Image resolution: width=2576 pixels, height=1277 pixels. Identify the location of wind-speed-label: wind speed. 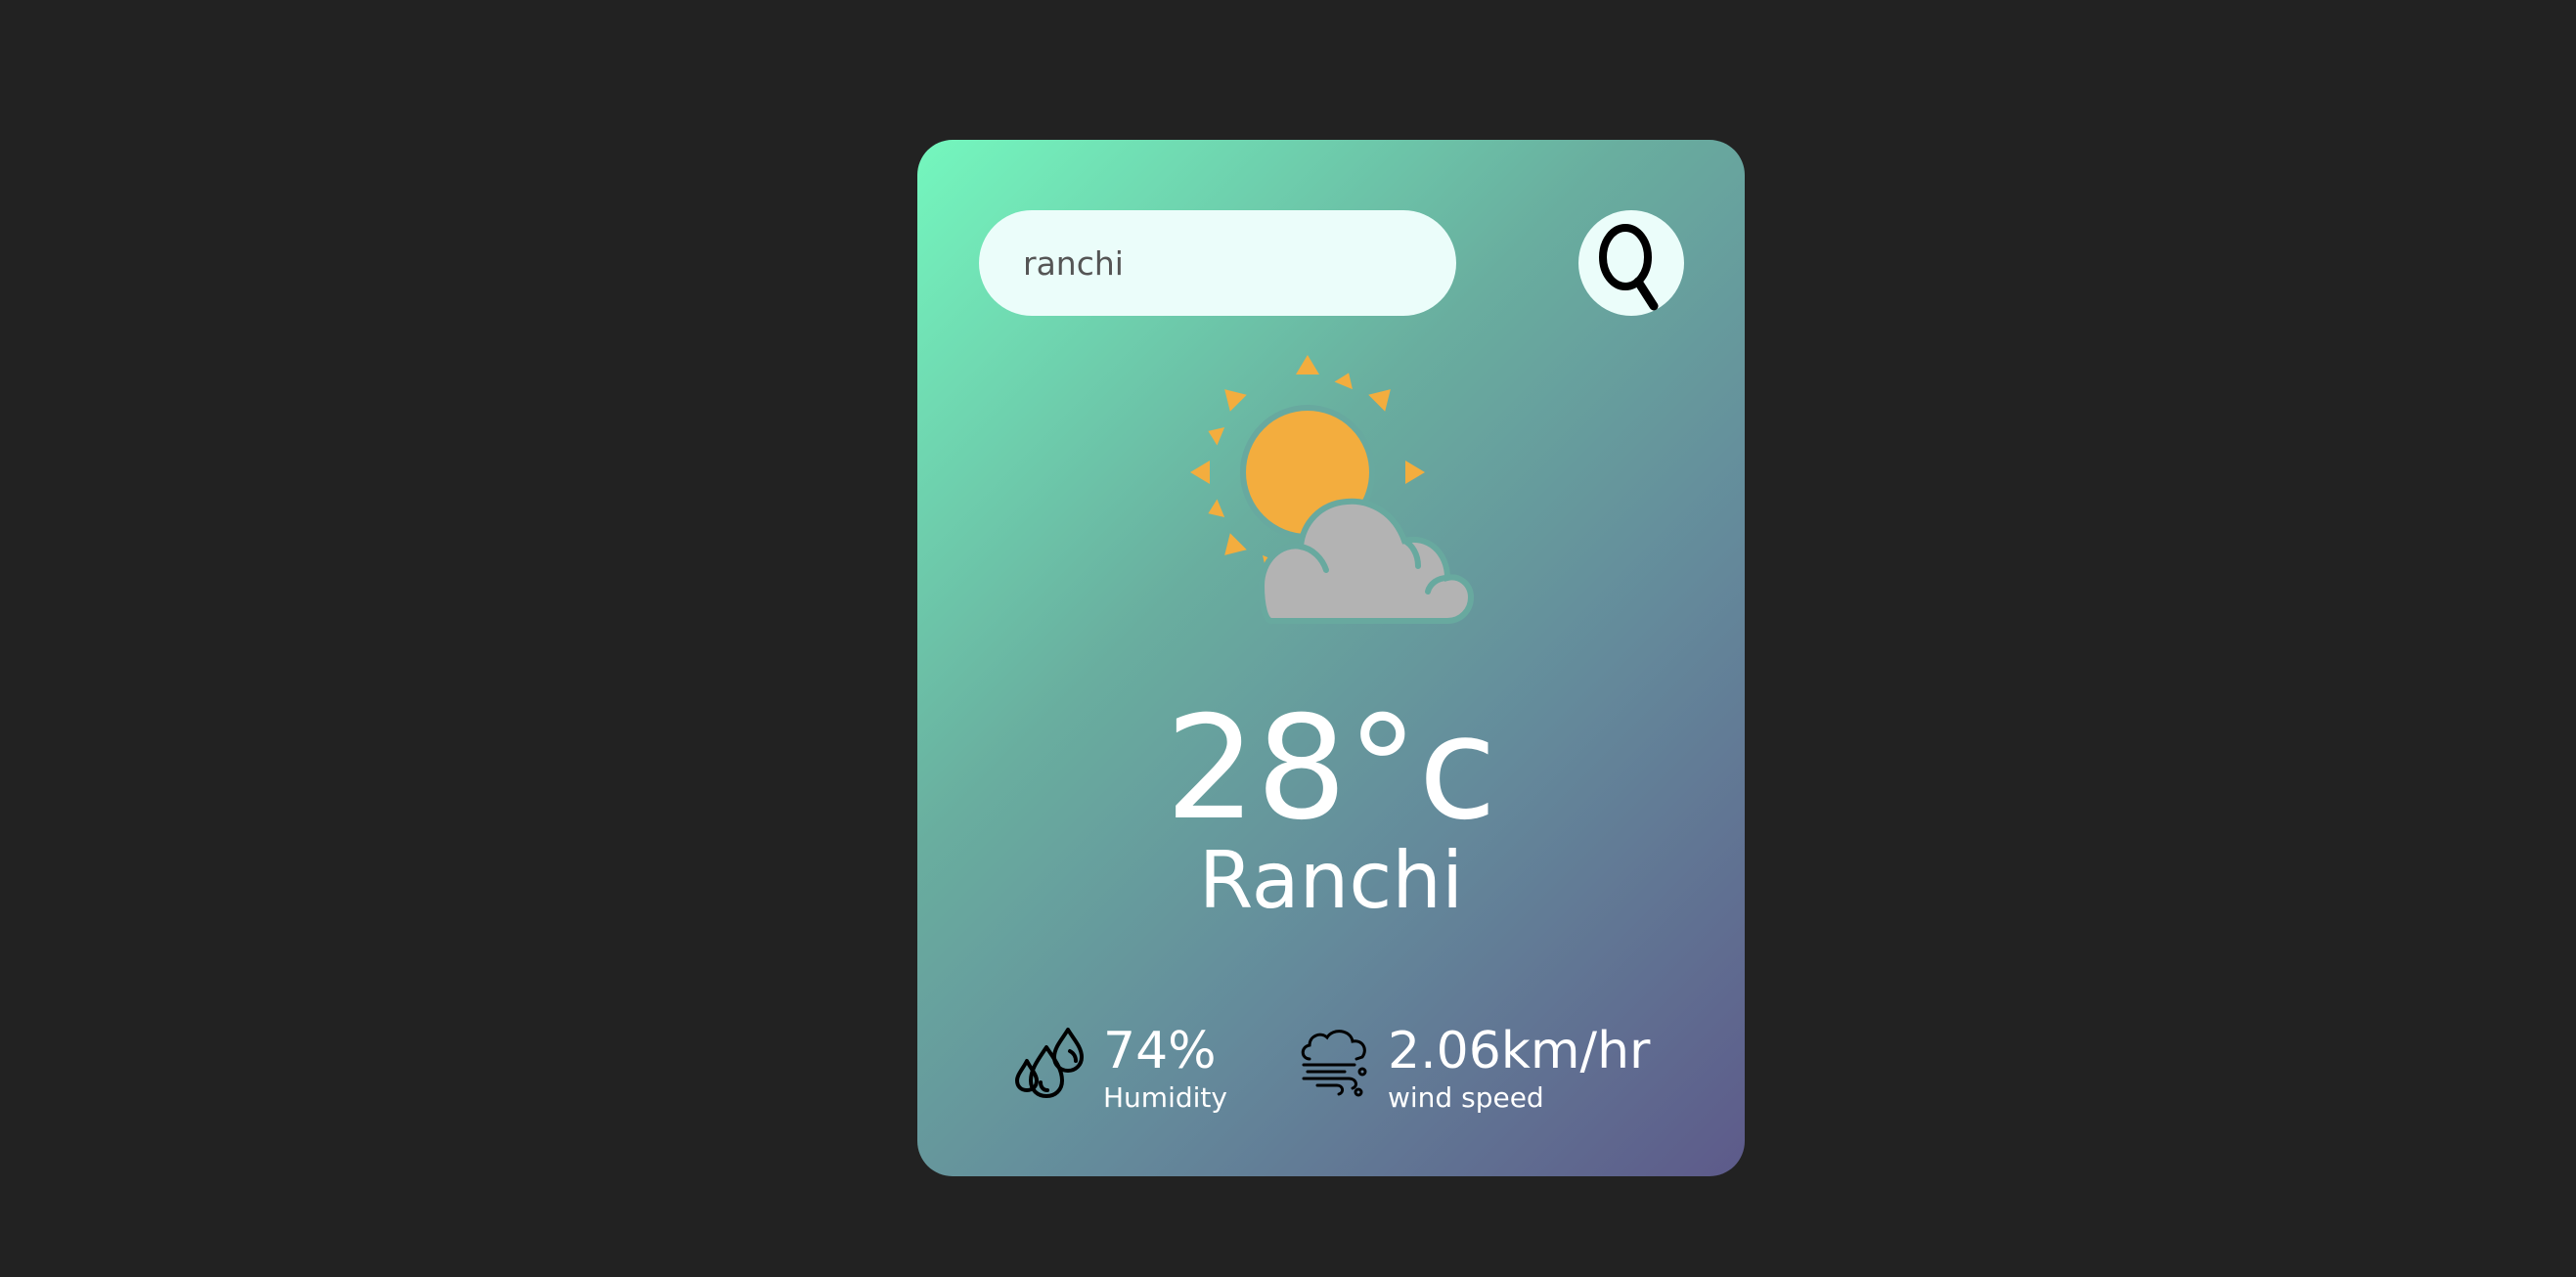
(1466, 1097).